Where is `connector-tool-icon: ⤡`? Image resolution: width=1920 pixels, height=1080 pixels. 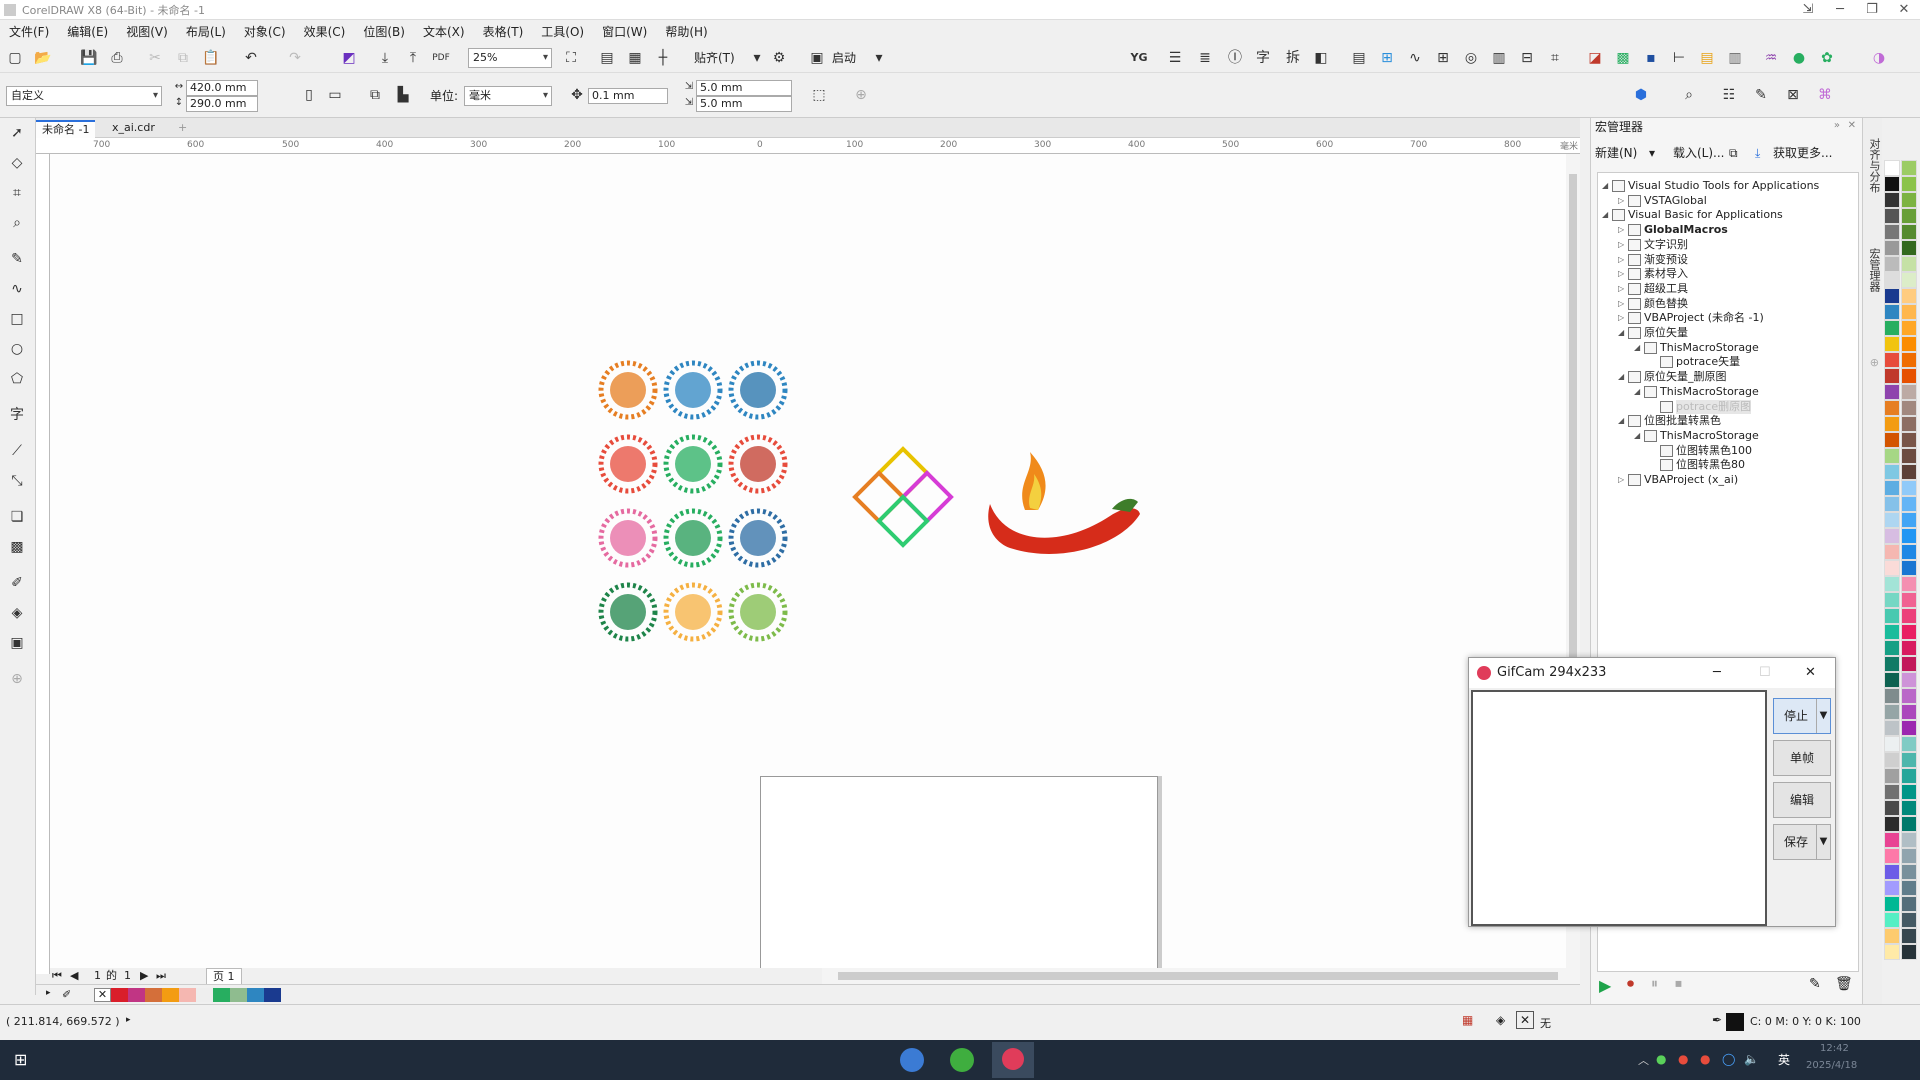 connector-tool-icon: ⤡ is located at coordinates (17, 481).